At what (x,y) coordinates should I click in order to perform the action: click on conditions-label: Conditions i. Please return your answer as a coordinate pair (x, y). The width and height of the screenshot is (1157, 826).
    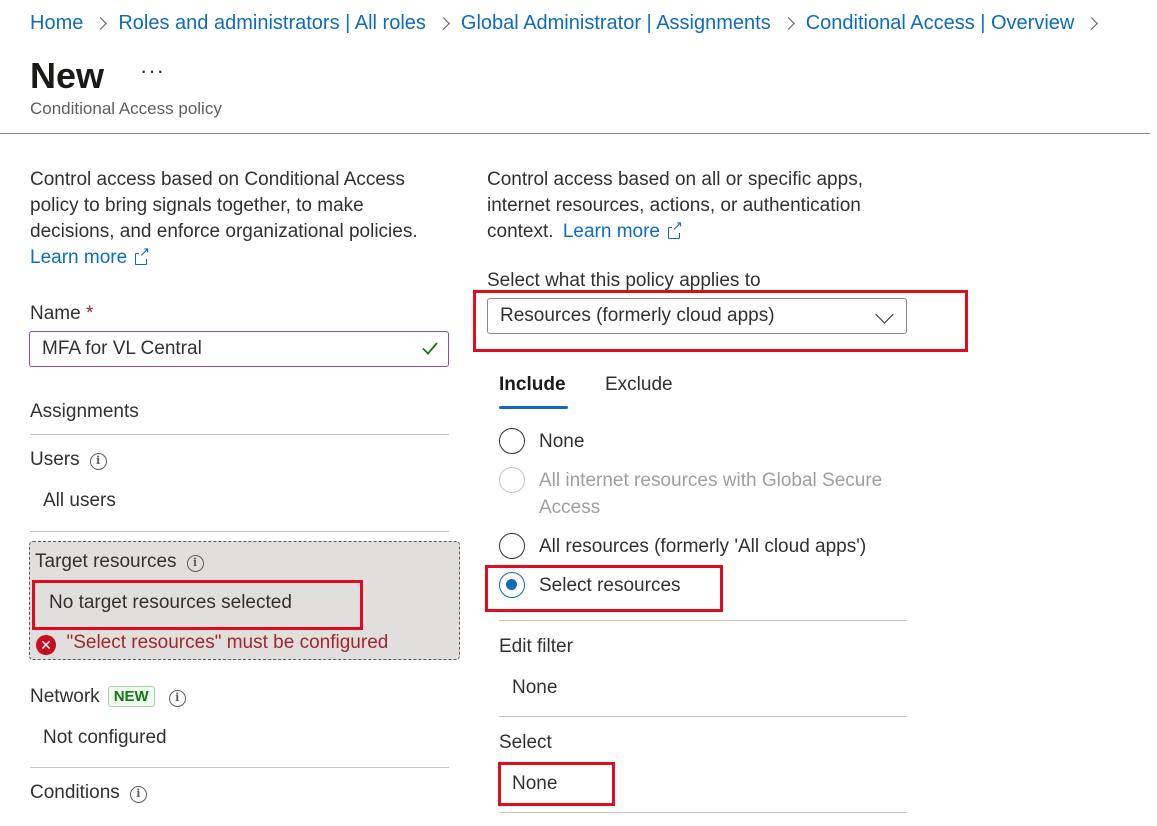
    Looking at the image, I should click on (88, 793).